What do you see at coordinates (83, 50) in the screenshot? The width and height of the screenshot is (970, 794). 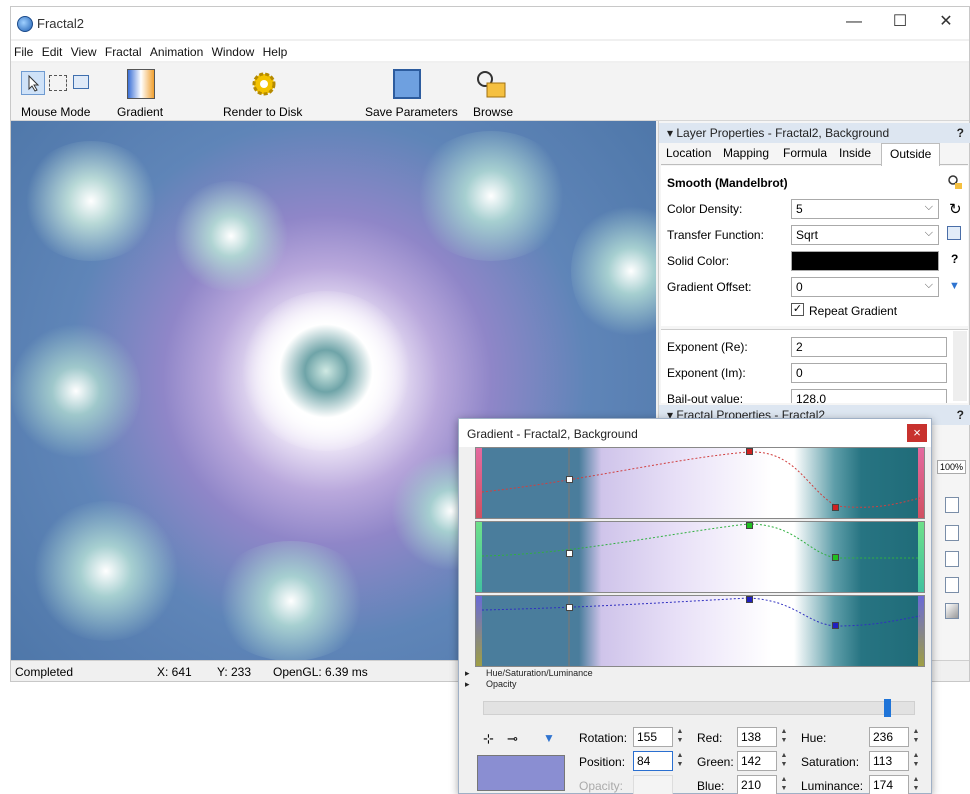 I see `menu-view: View` at bounding box center [83, 50].